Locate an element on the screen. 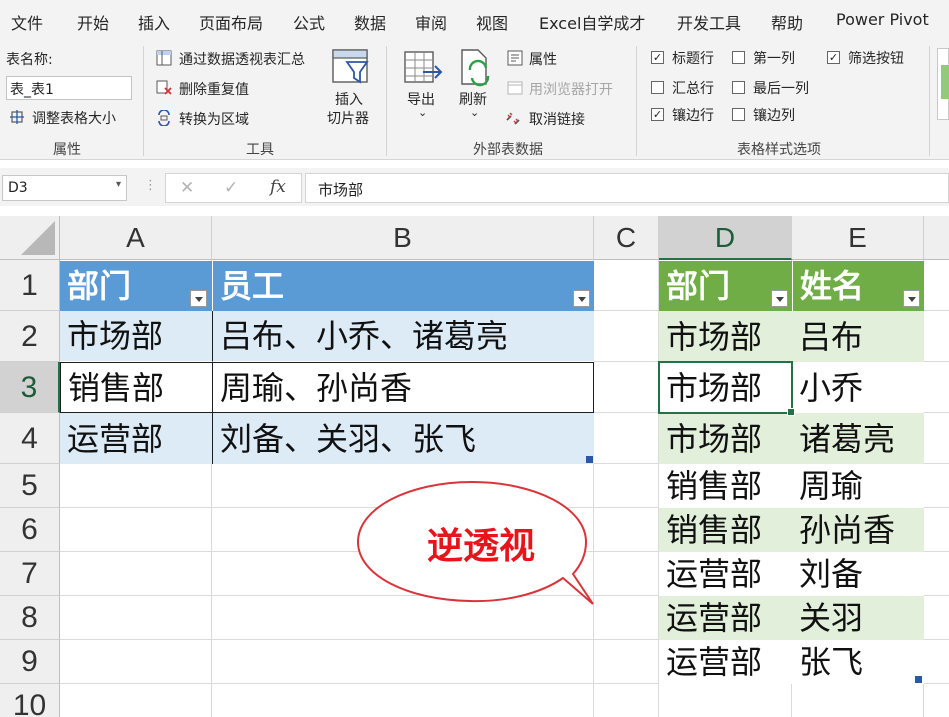 The width and height of the screenshot is (949, 717). table2-cell: 吕布 is located at coordinates (858, 336).